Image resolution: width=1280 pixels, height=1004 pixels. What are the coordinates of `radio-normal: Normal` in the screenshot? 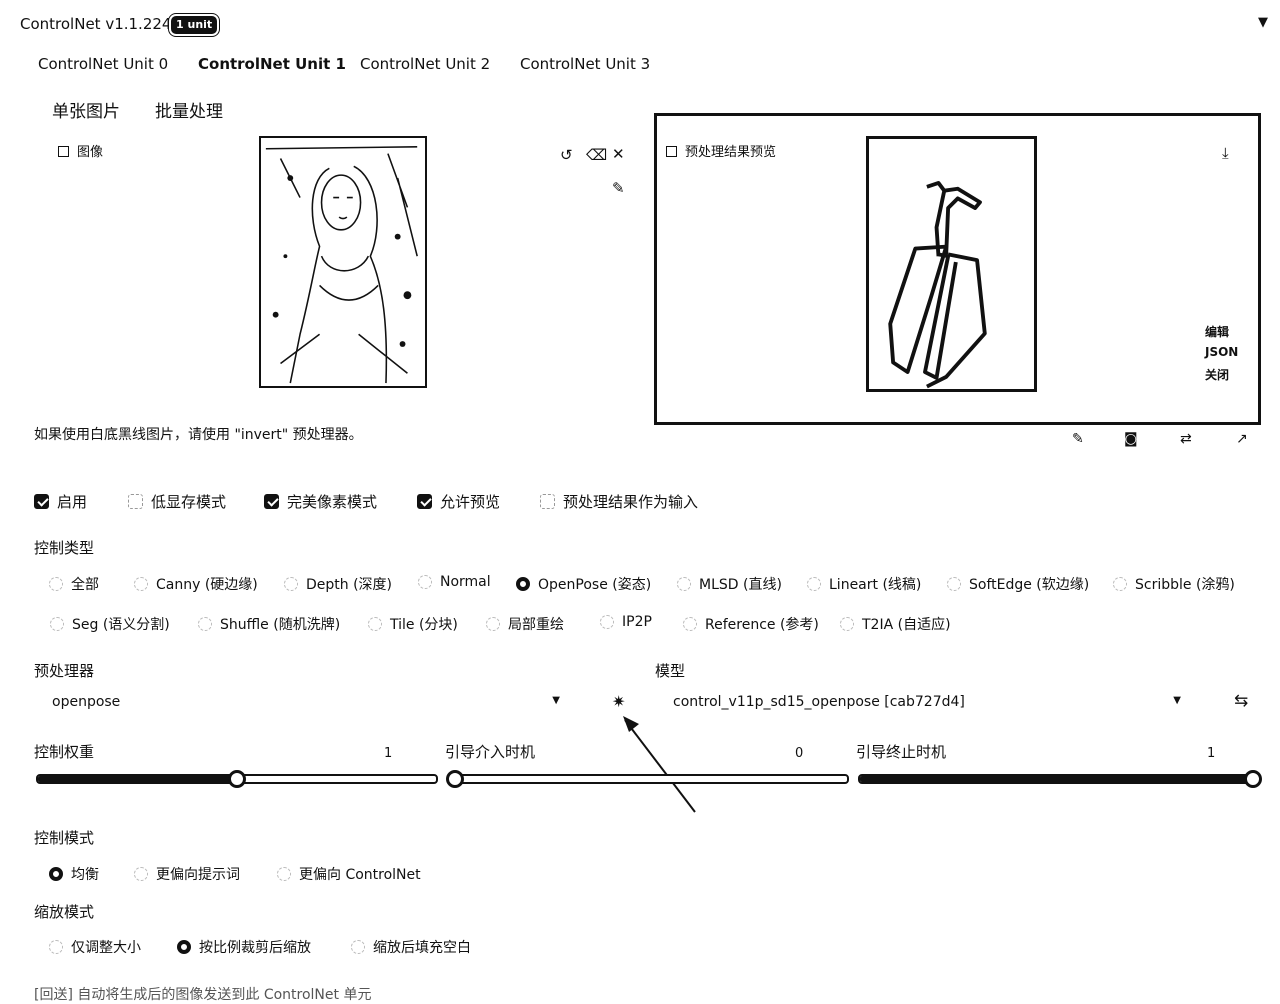 It's located at (454, 582).